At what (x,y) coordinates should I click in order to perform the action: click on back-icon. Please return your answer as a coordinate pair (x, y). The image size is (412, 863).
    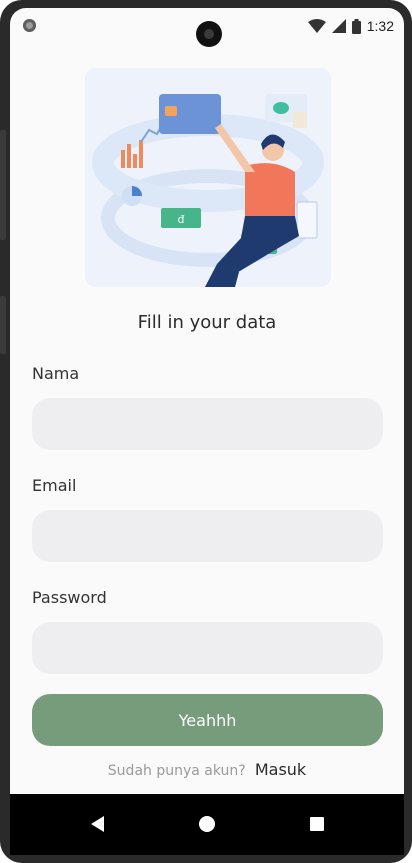
    Looking at the image, I should click on (98, 824).